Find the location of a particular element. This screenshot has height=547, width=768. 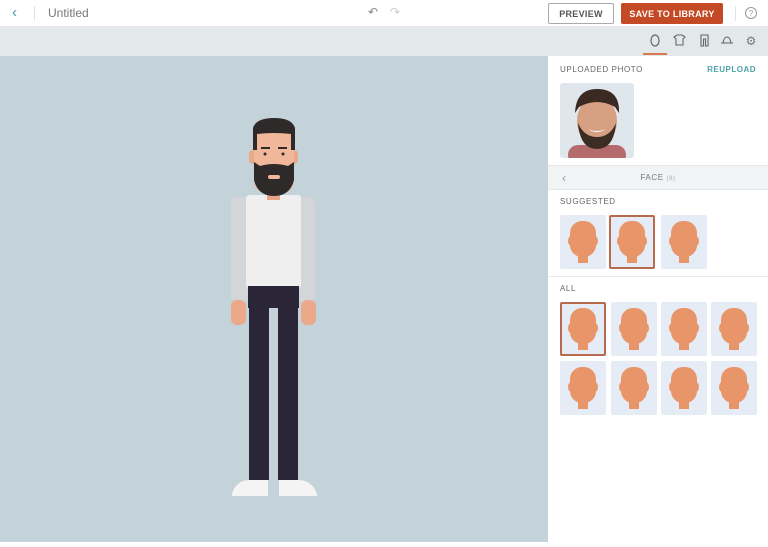

suggested-label: SUGGESTED is located at coordinates (588, 201).